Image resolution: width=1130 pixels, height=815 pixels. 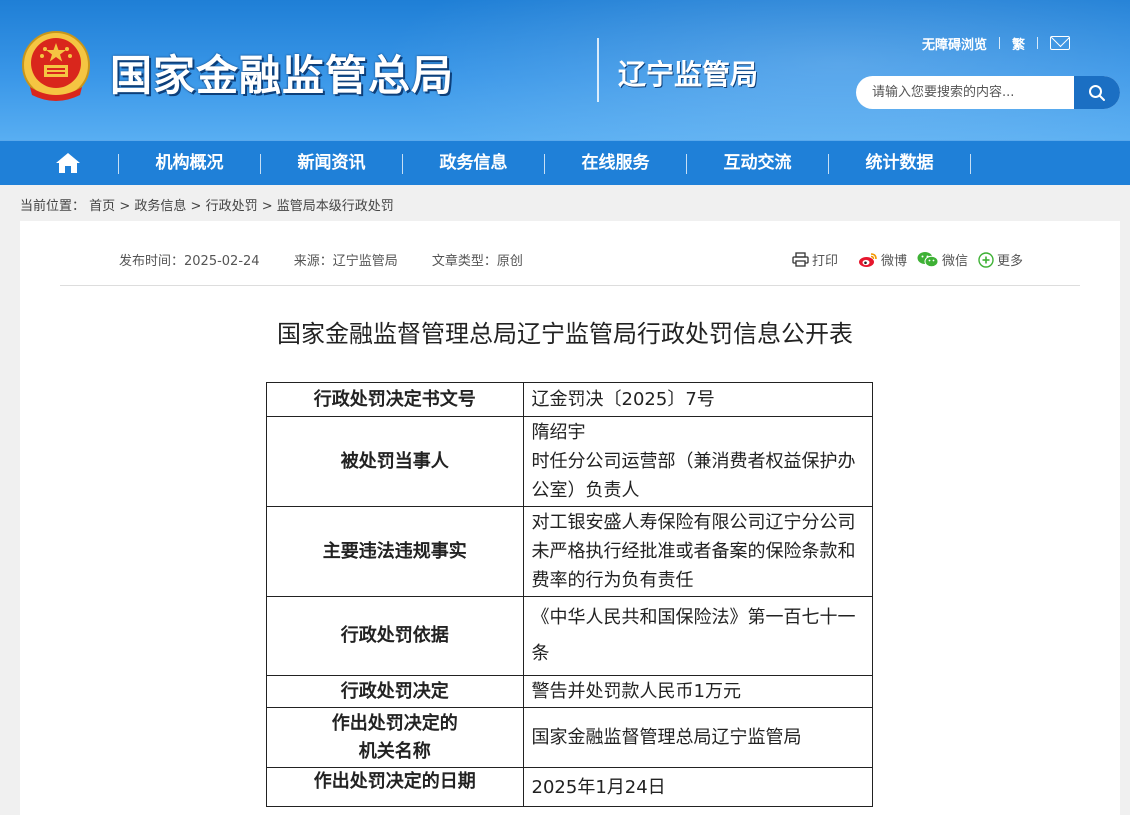 What do you see at coordinates (570, 285) in the screenshot?
I see `meta-divider` at bounding box center [570, 285].